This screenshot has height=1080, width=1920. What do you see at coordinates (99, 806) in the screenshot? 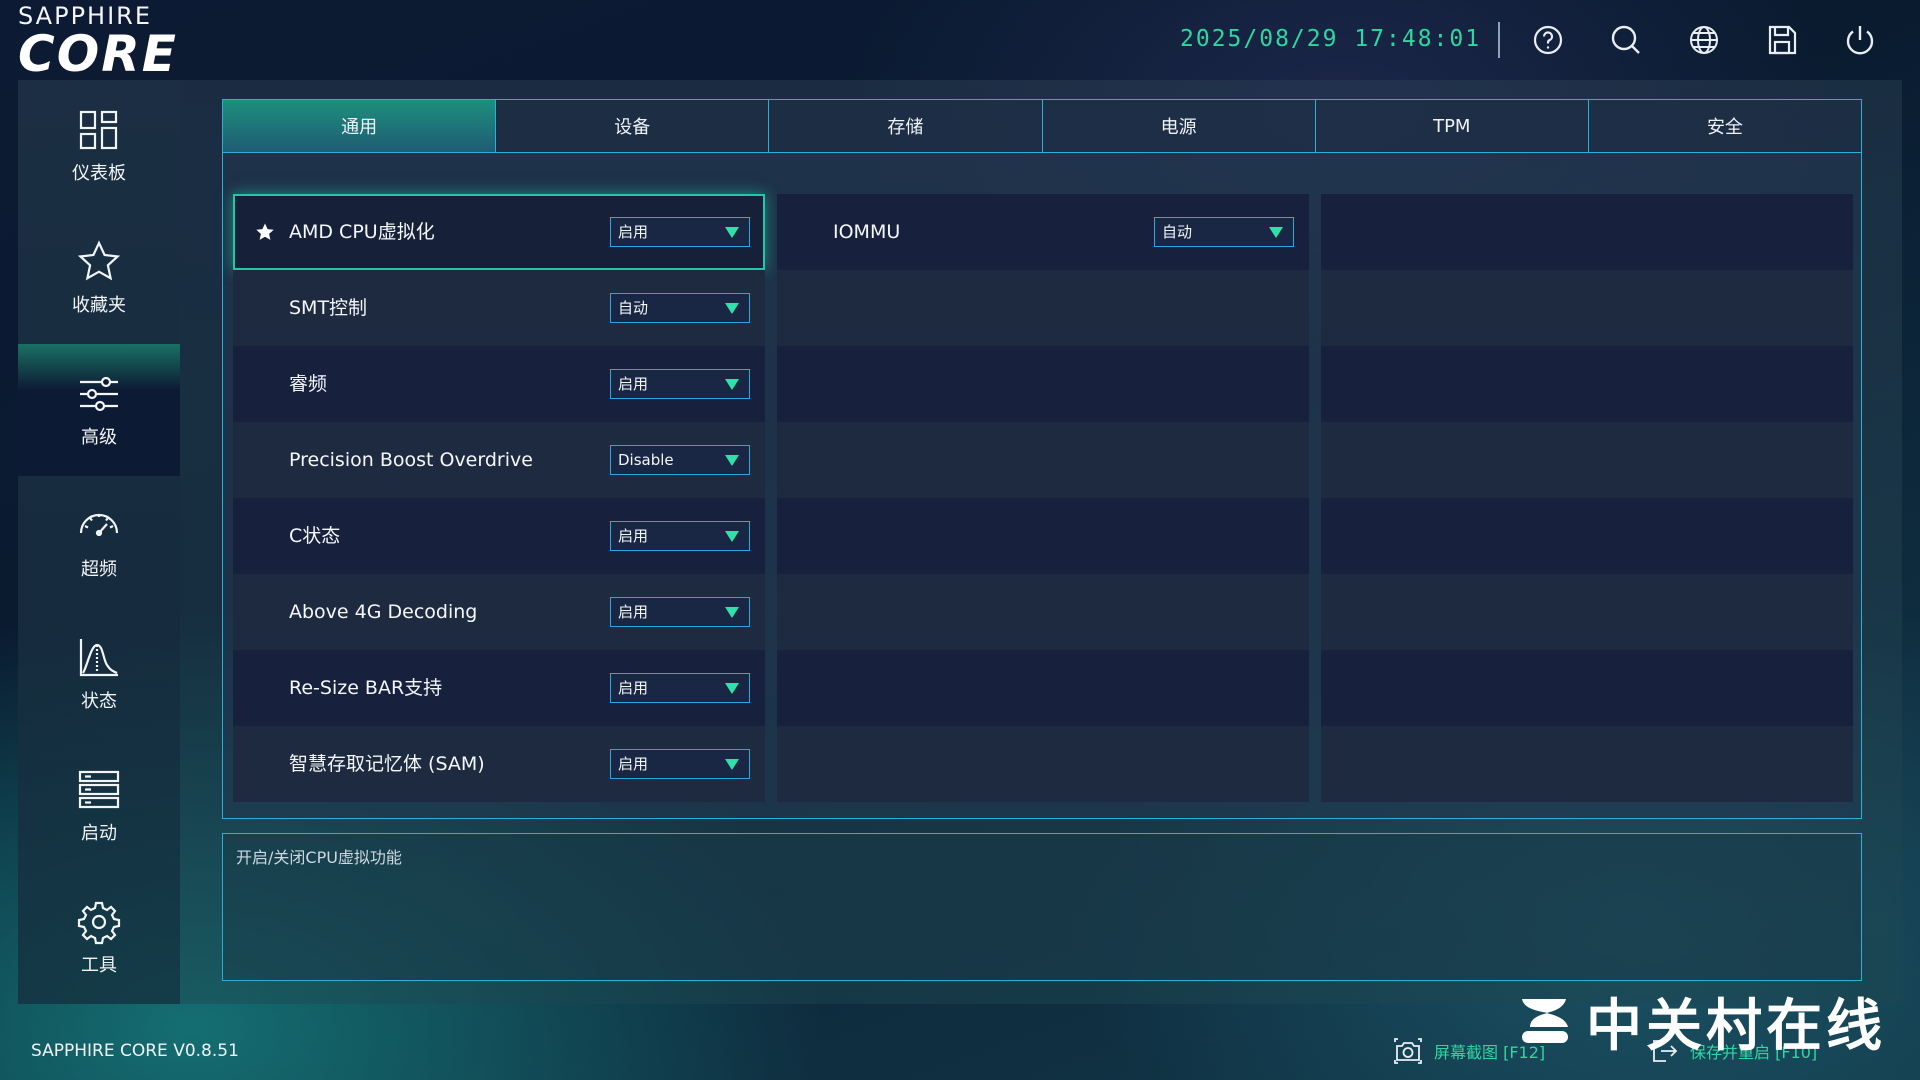
I see `sidebar-item-boot: 启动` at bounding box center [99, 806].